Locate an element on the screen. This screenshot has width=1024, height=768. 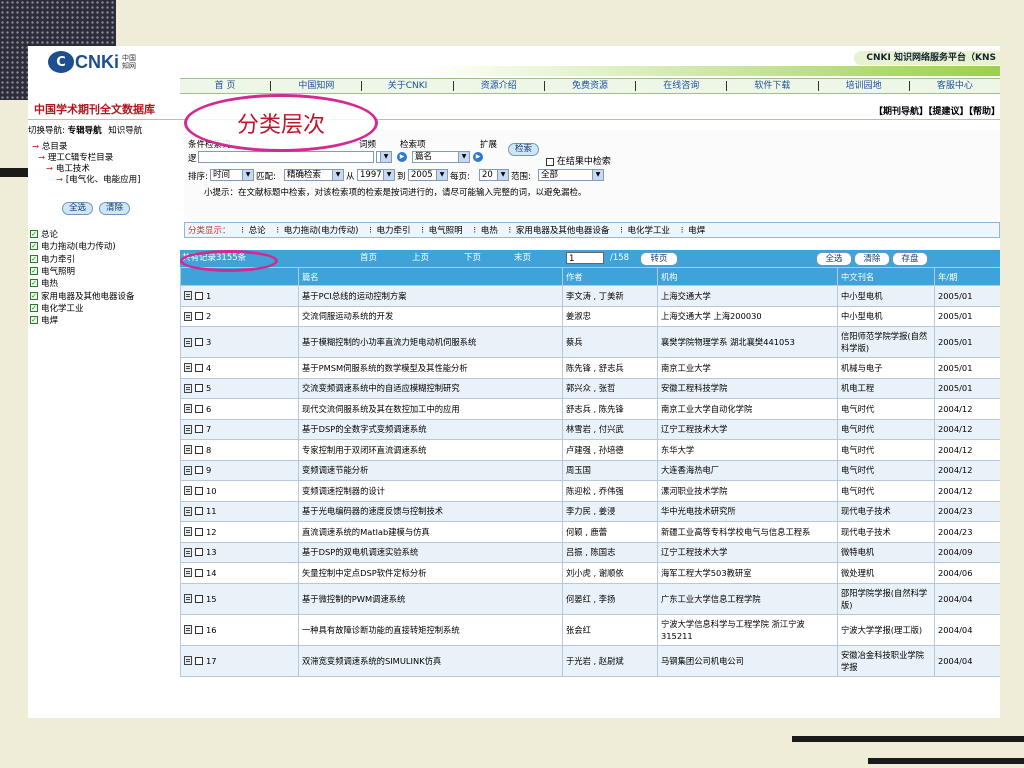
nav-link: 资源介绍 is located at coordinates (499, 86).